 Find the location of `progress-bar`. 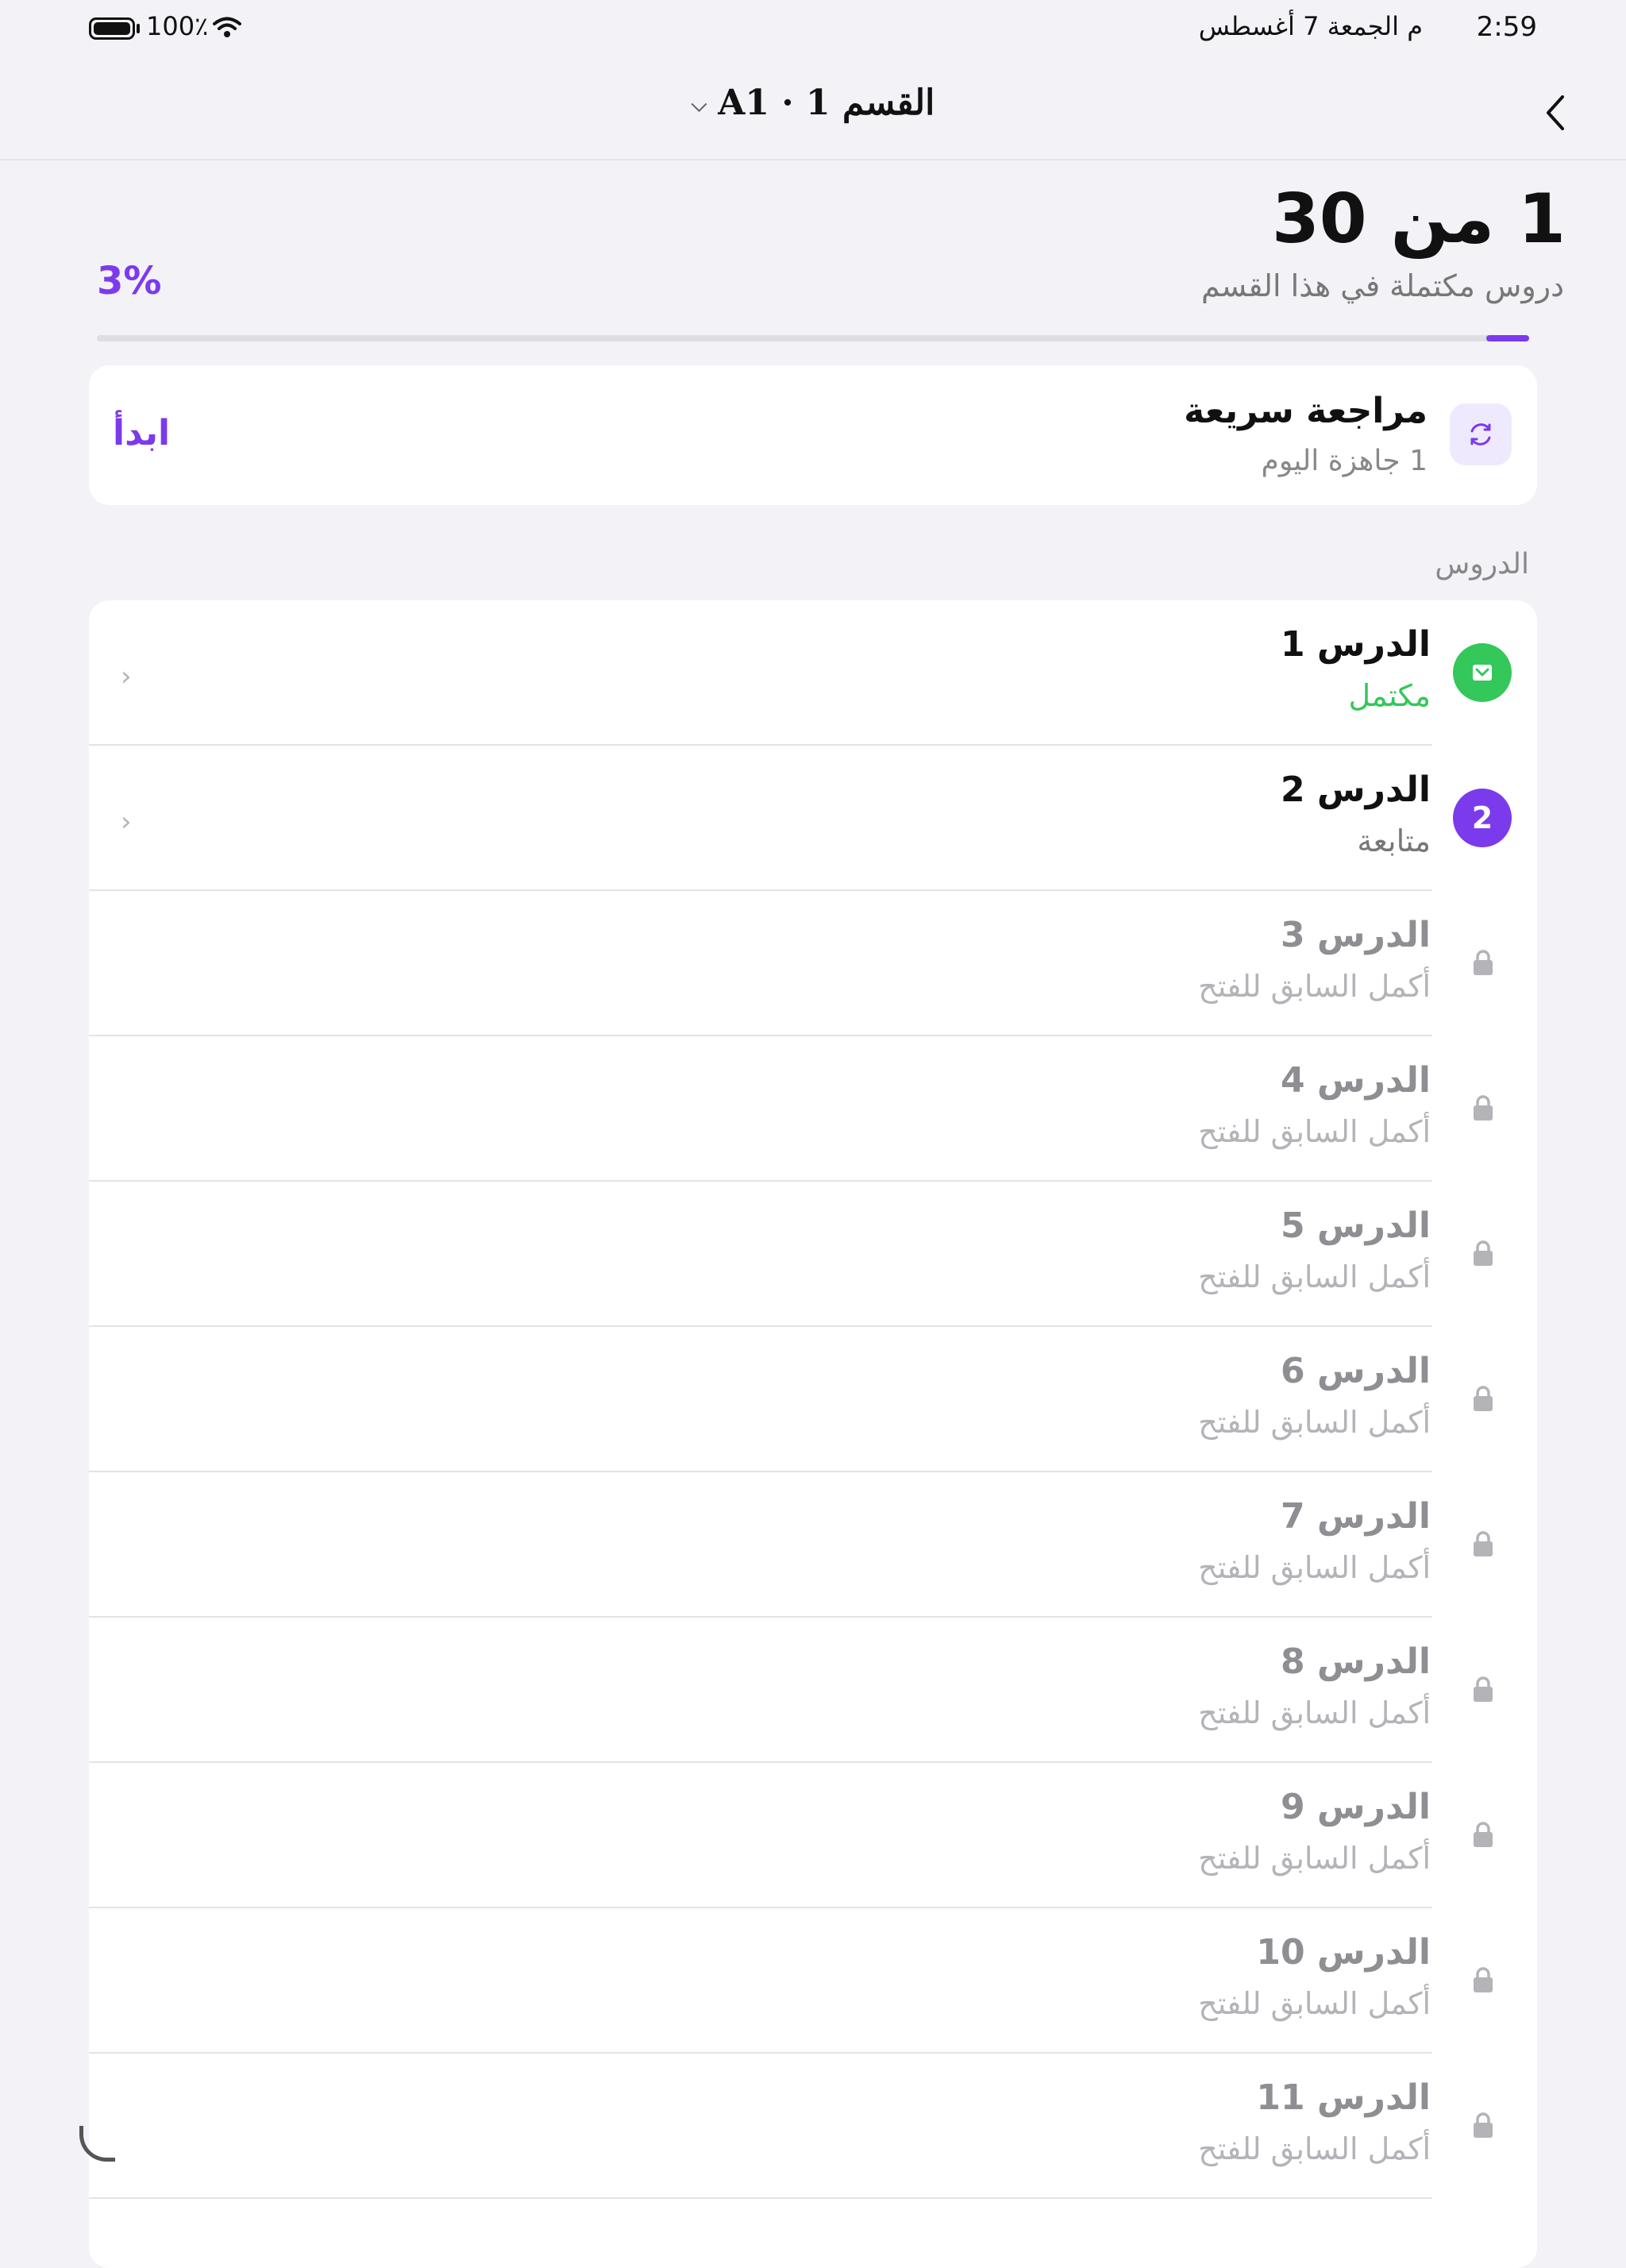

progress-bar is located at coordinates (813, 338).